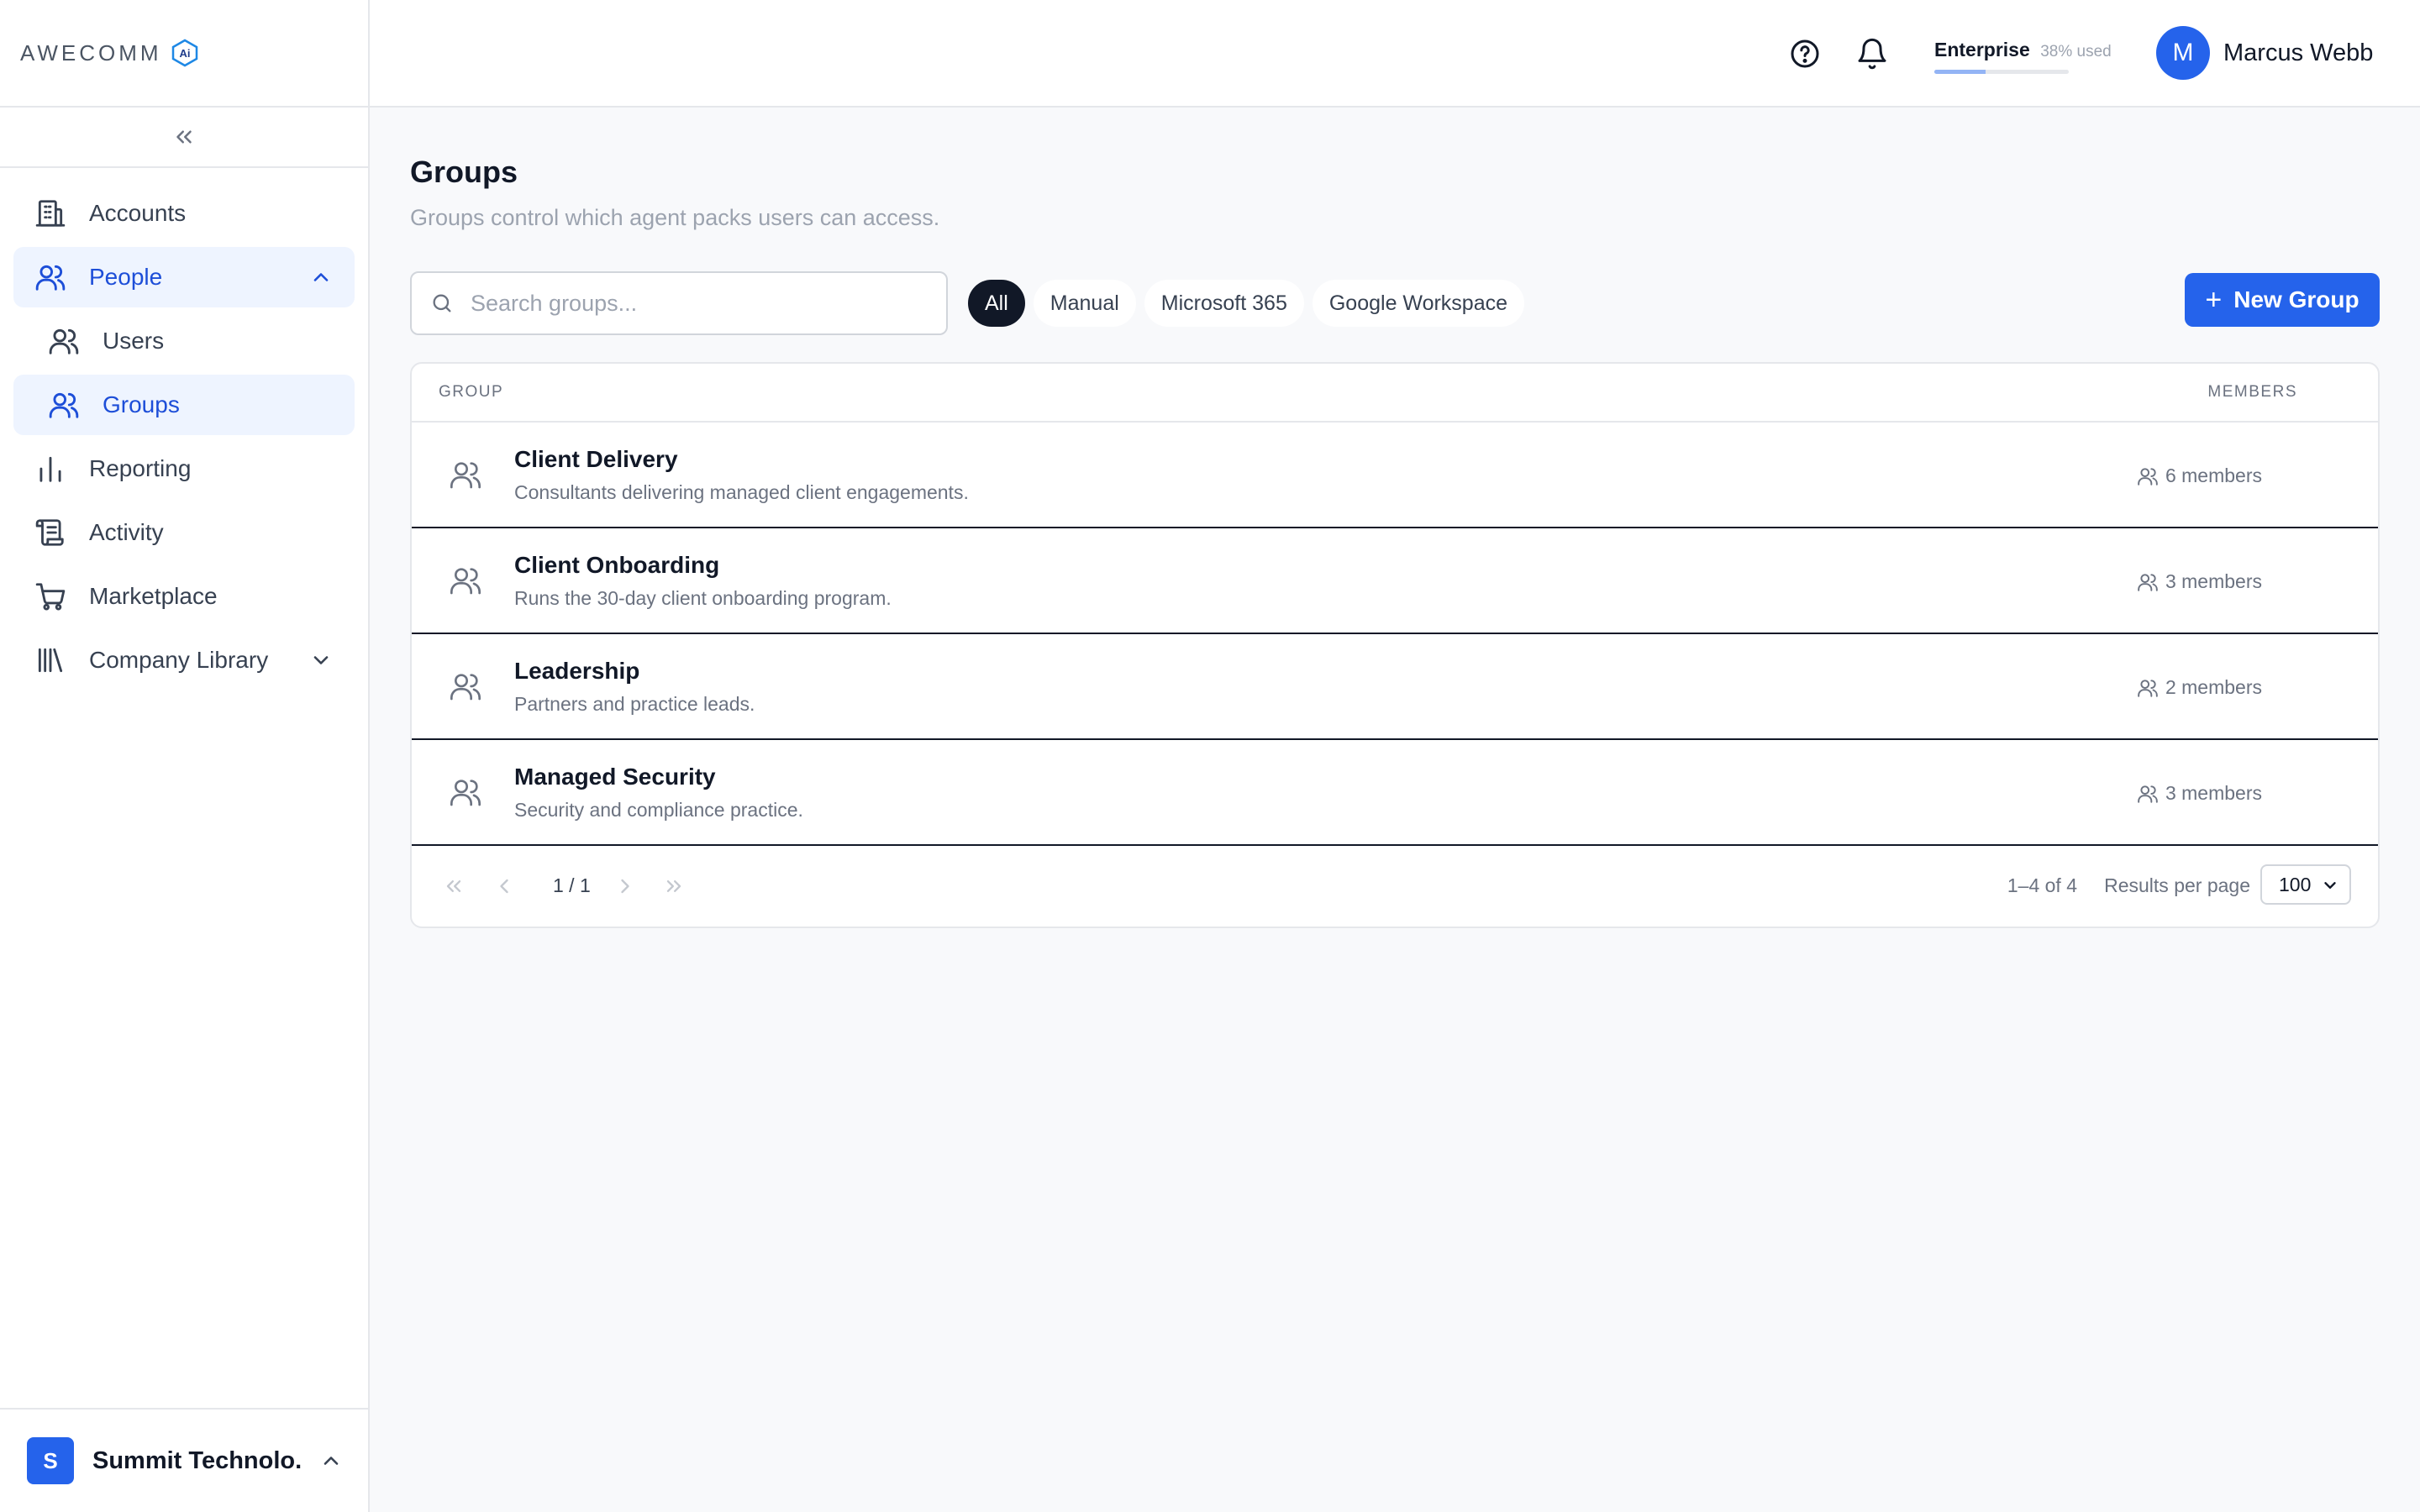 This screenshot has width=2420, height=1512. Describe the element at coordinates (2296, 299) in the screenshot. I see `new-group-label: New Group` at that location.